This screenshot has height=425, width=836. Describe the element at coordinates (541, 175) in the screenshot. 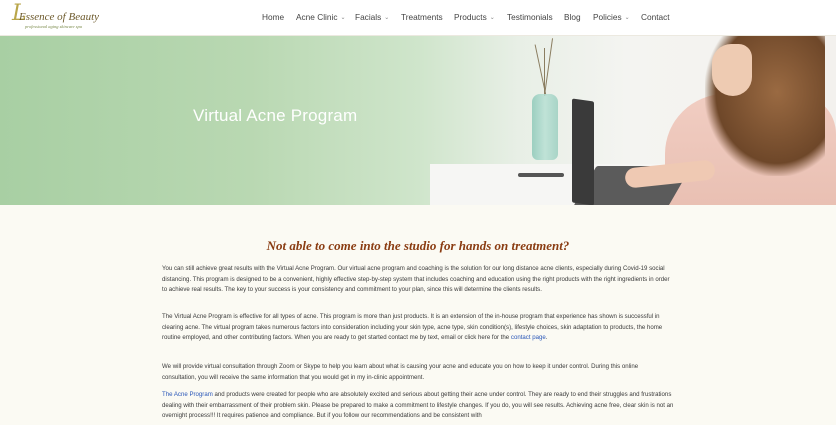

I see `pen-image` at that location.